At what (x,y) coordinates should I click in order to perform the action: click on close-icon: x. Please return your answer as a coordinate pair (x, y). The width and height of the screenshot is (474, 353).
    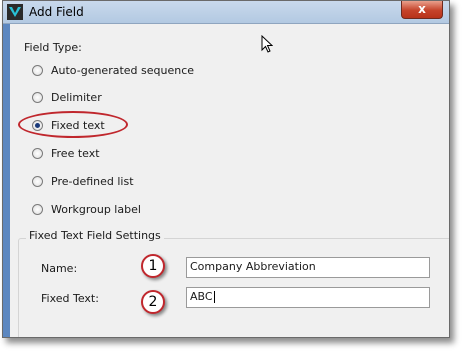
    Looking at the image, I should click on (422, 9).